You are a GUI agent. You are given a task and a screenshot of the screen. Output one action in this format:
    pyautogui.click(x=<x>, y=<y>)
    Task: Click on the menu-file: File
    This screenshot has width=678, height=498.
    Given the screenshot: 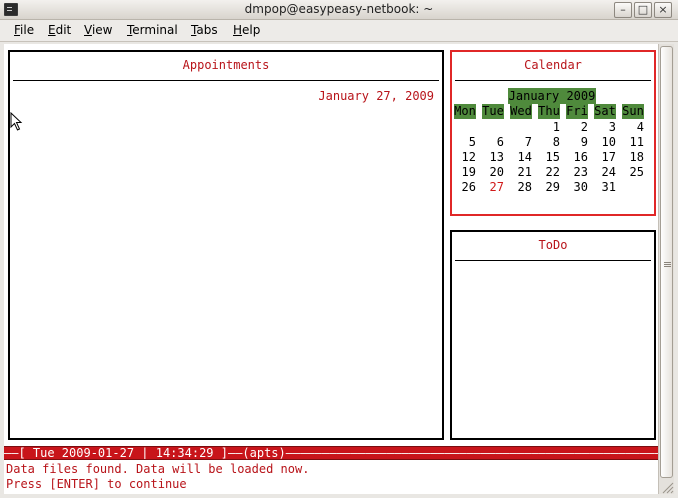 What is the action you would take?
    pyautogui.click(x=24, y=30)
    